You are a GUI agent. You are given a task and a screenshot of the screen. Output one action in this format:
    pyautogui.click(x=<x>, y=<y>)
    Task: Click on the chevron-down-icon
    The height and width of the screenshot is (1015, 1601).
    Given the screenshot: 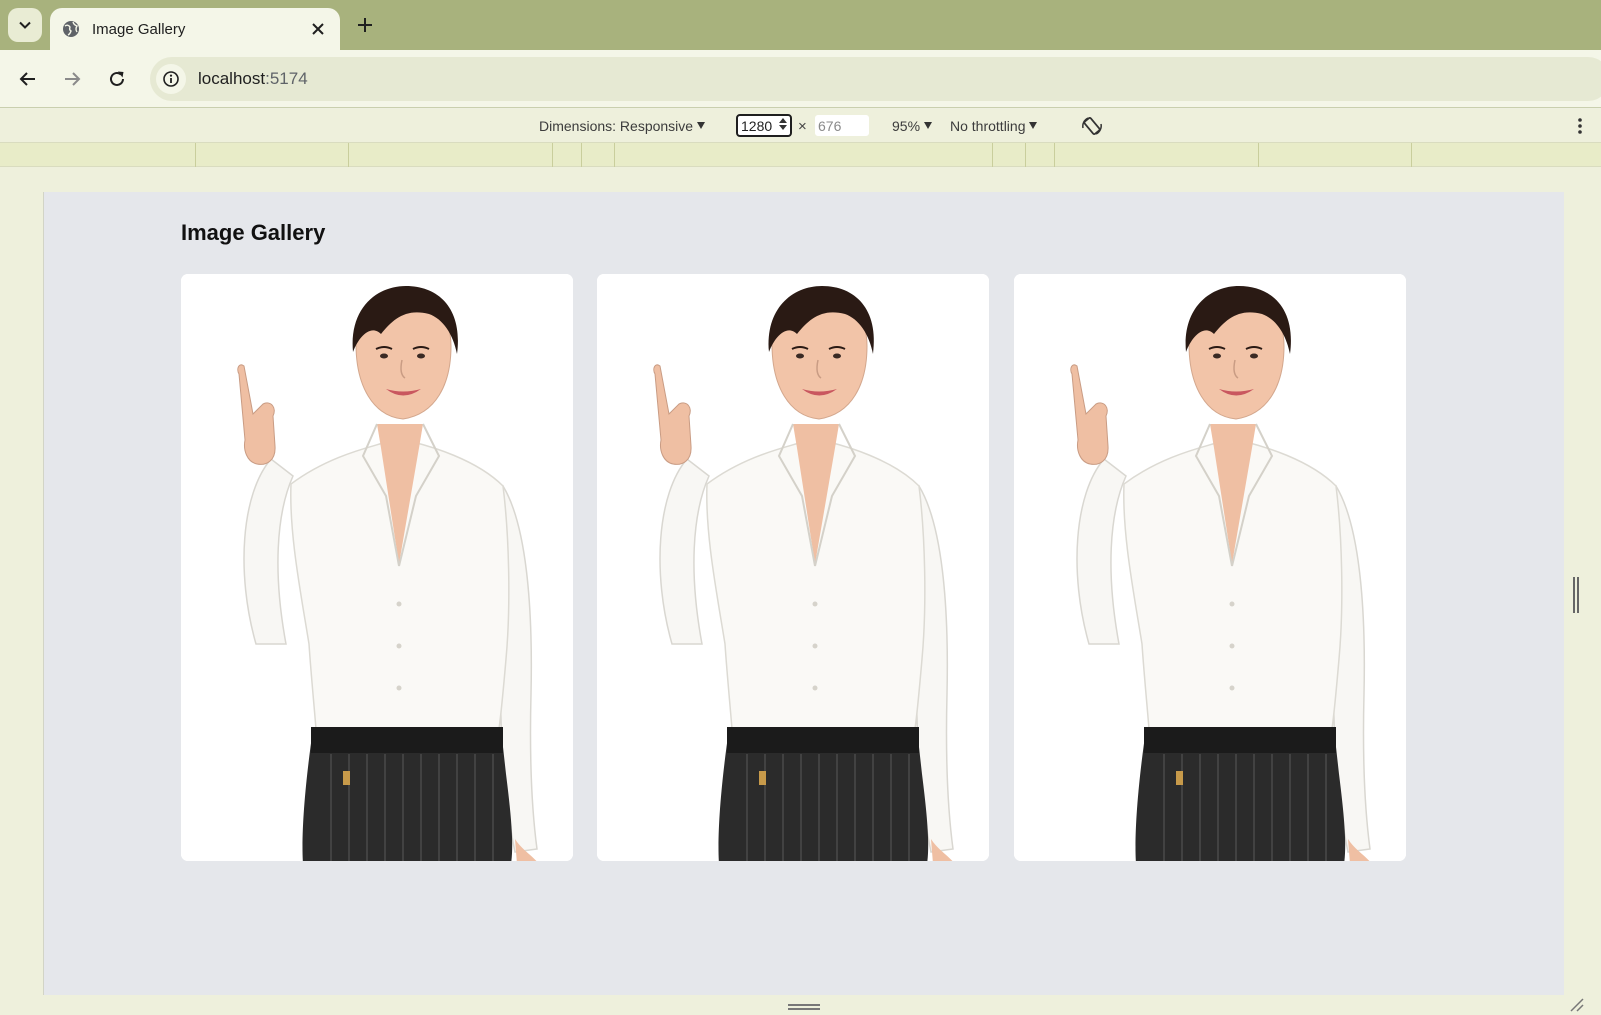 What is the action you would take?
    pyautogui.click(x=25, y=25)
    